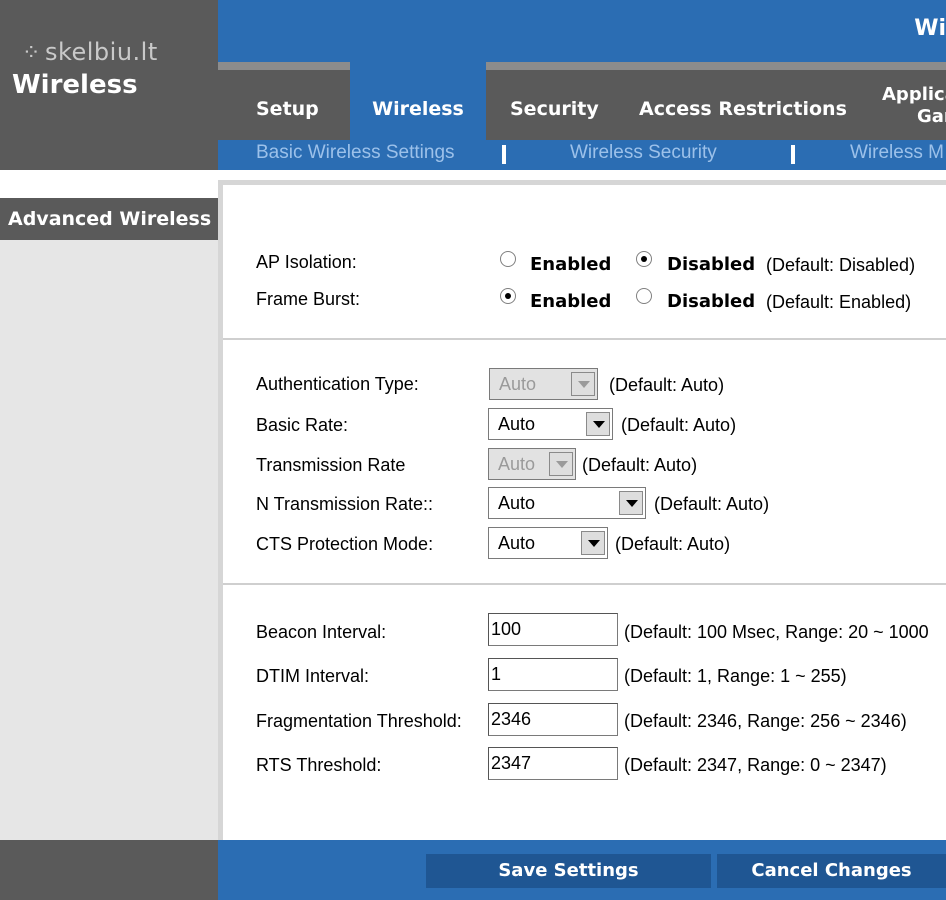 Image resolution: width=946 pixels, height=900 pixels. I want to click on footer-bar: Save Settings Cancel Changes, so click(582, 870).